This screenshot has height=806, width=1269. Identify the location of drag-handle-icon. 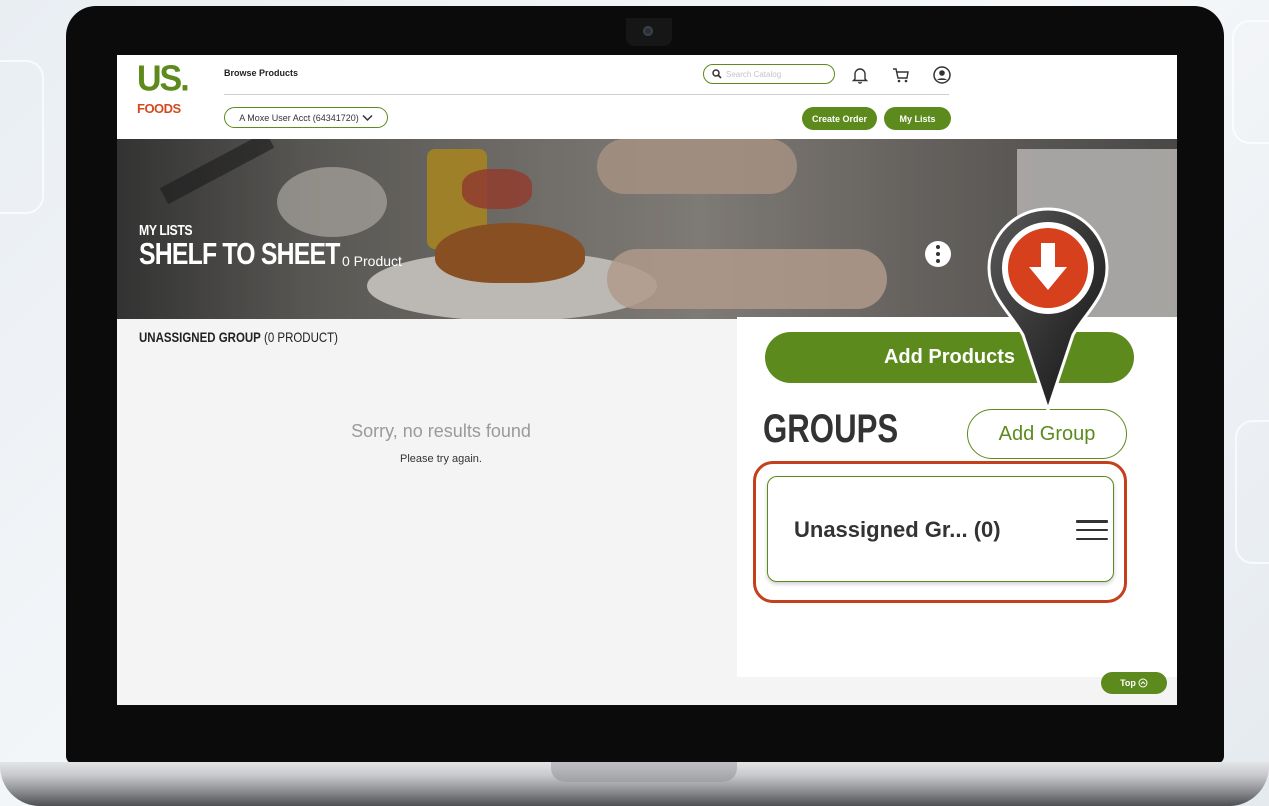
(1092, 530).